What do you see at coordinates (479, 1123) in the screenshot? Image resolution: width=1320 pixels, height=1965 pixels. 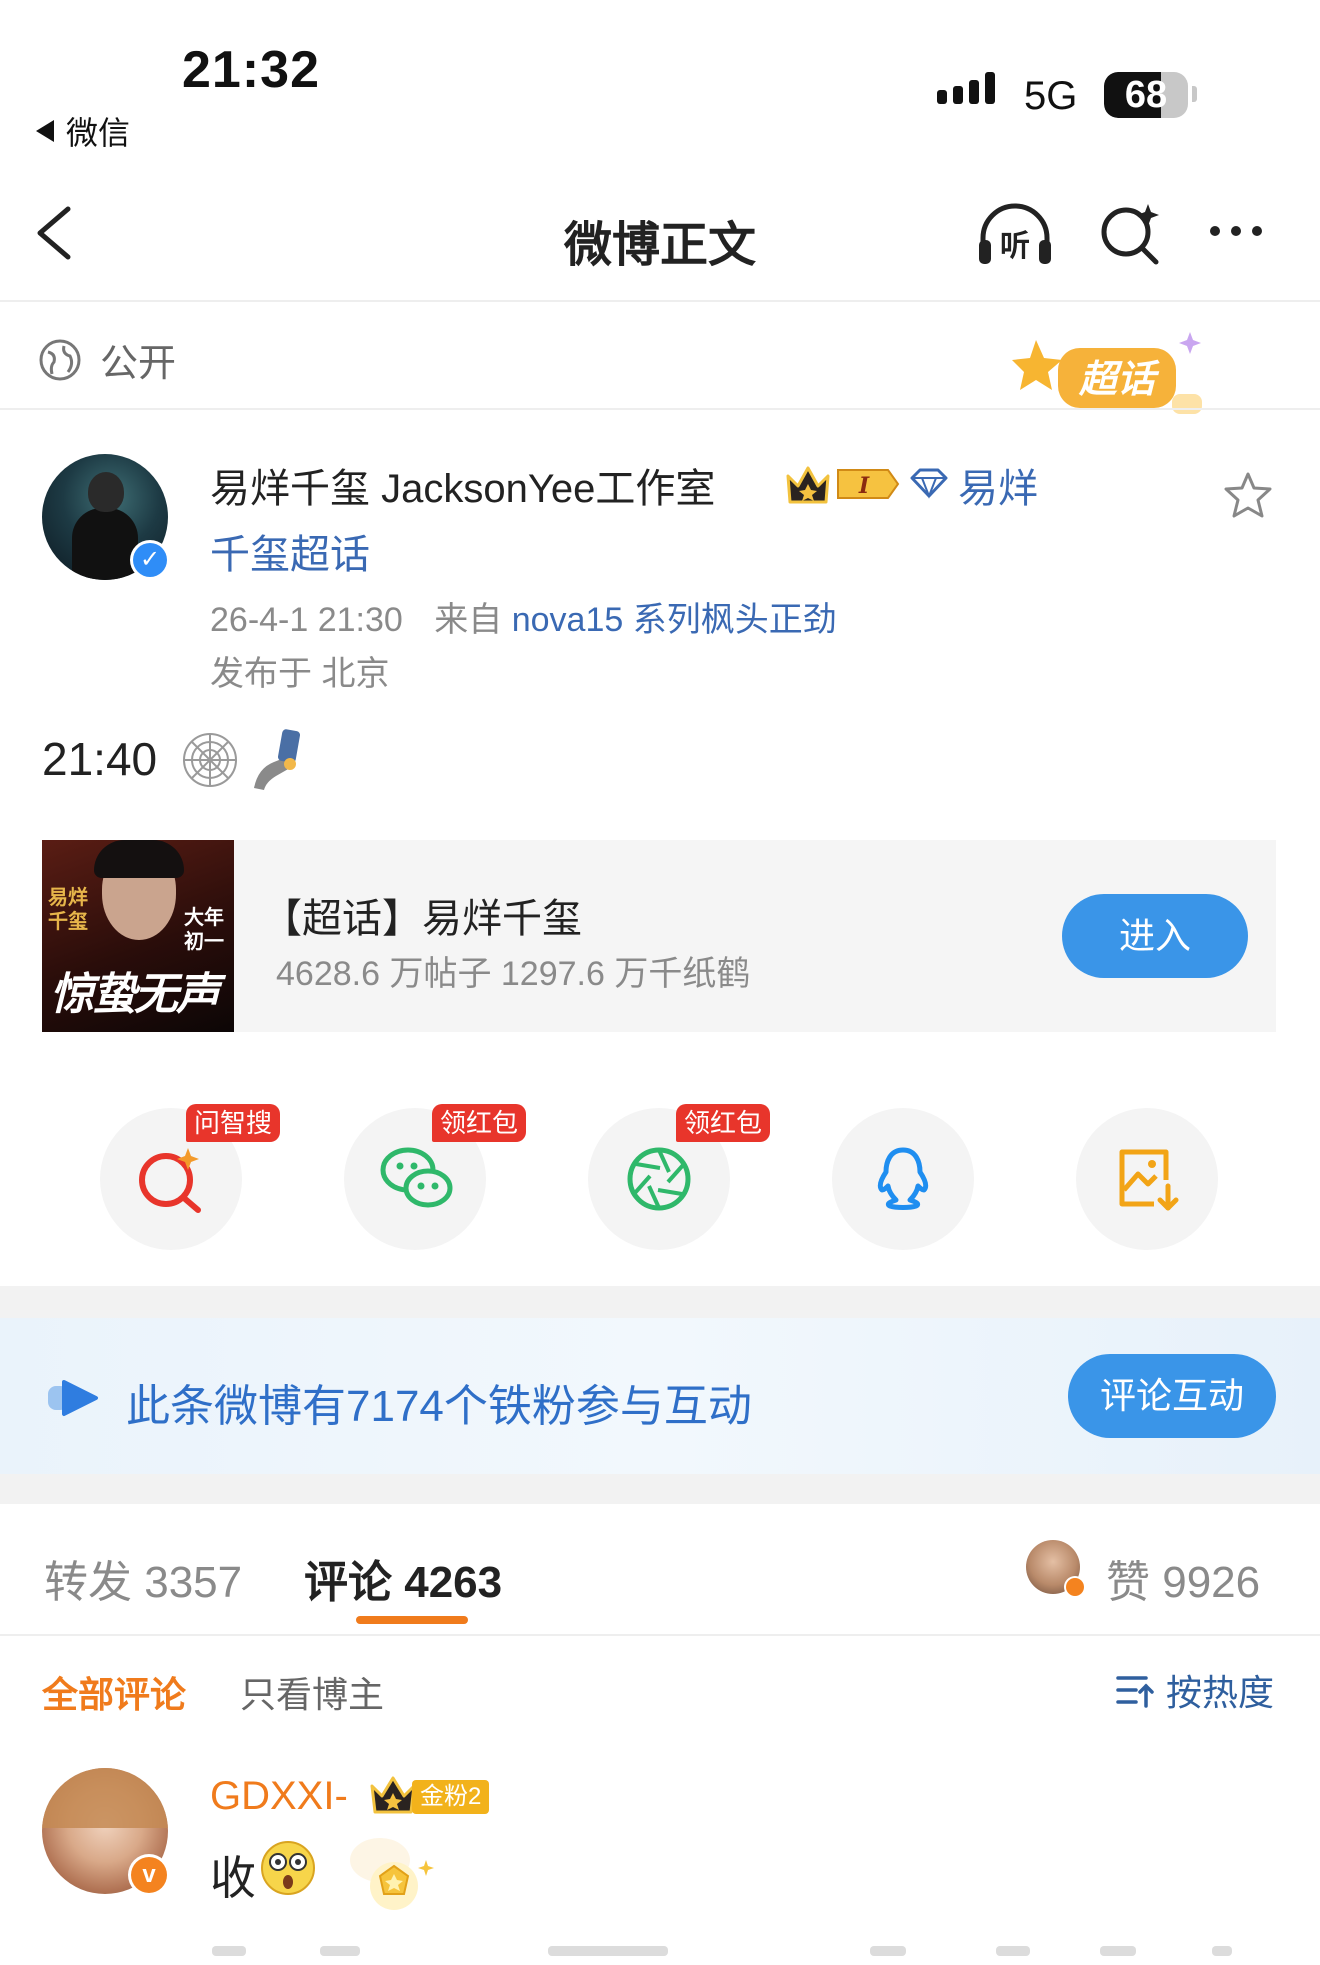 I see `share-tag-wechat: 领红包` at bounding box center [479, 1123].